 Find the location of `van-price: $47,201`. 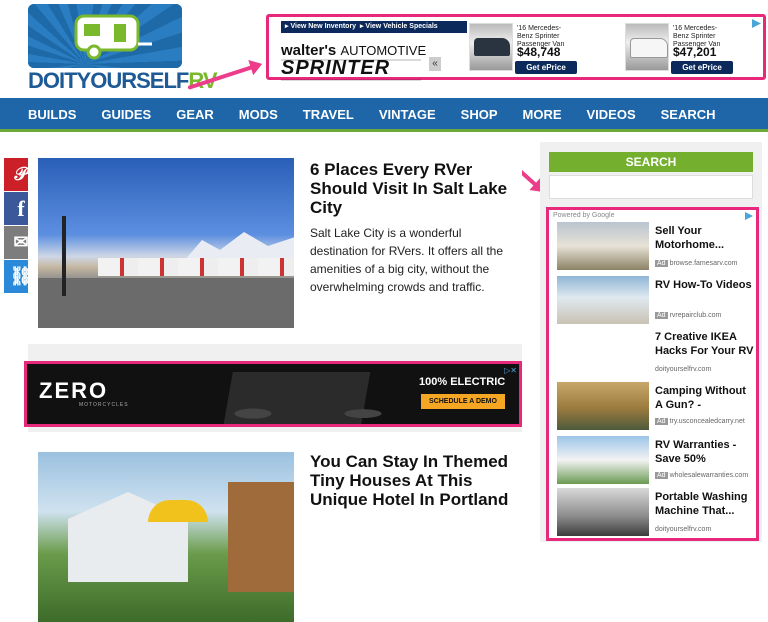

van-price: $47,201 is located at coordinates (695, 52).